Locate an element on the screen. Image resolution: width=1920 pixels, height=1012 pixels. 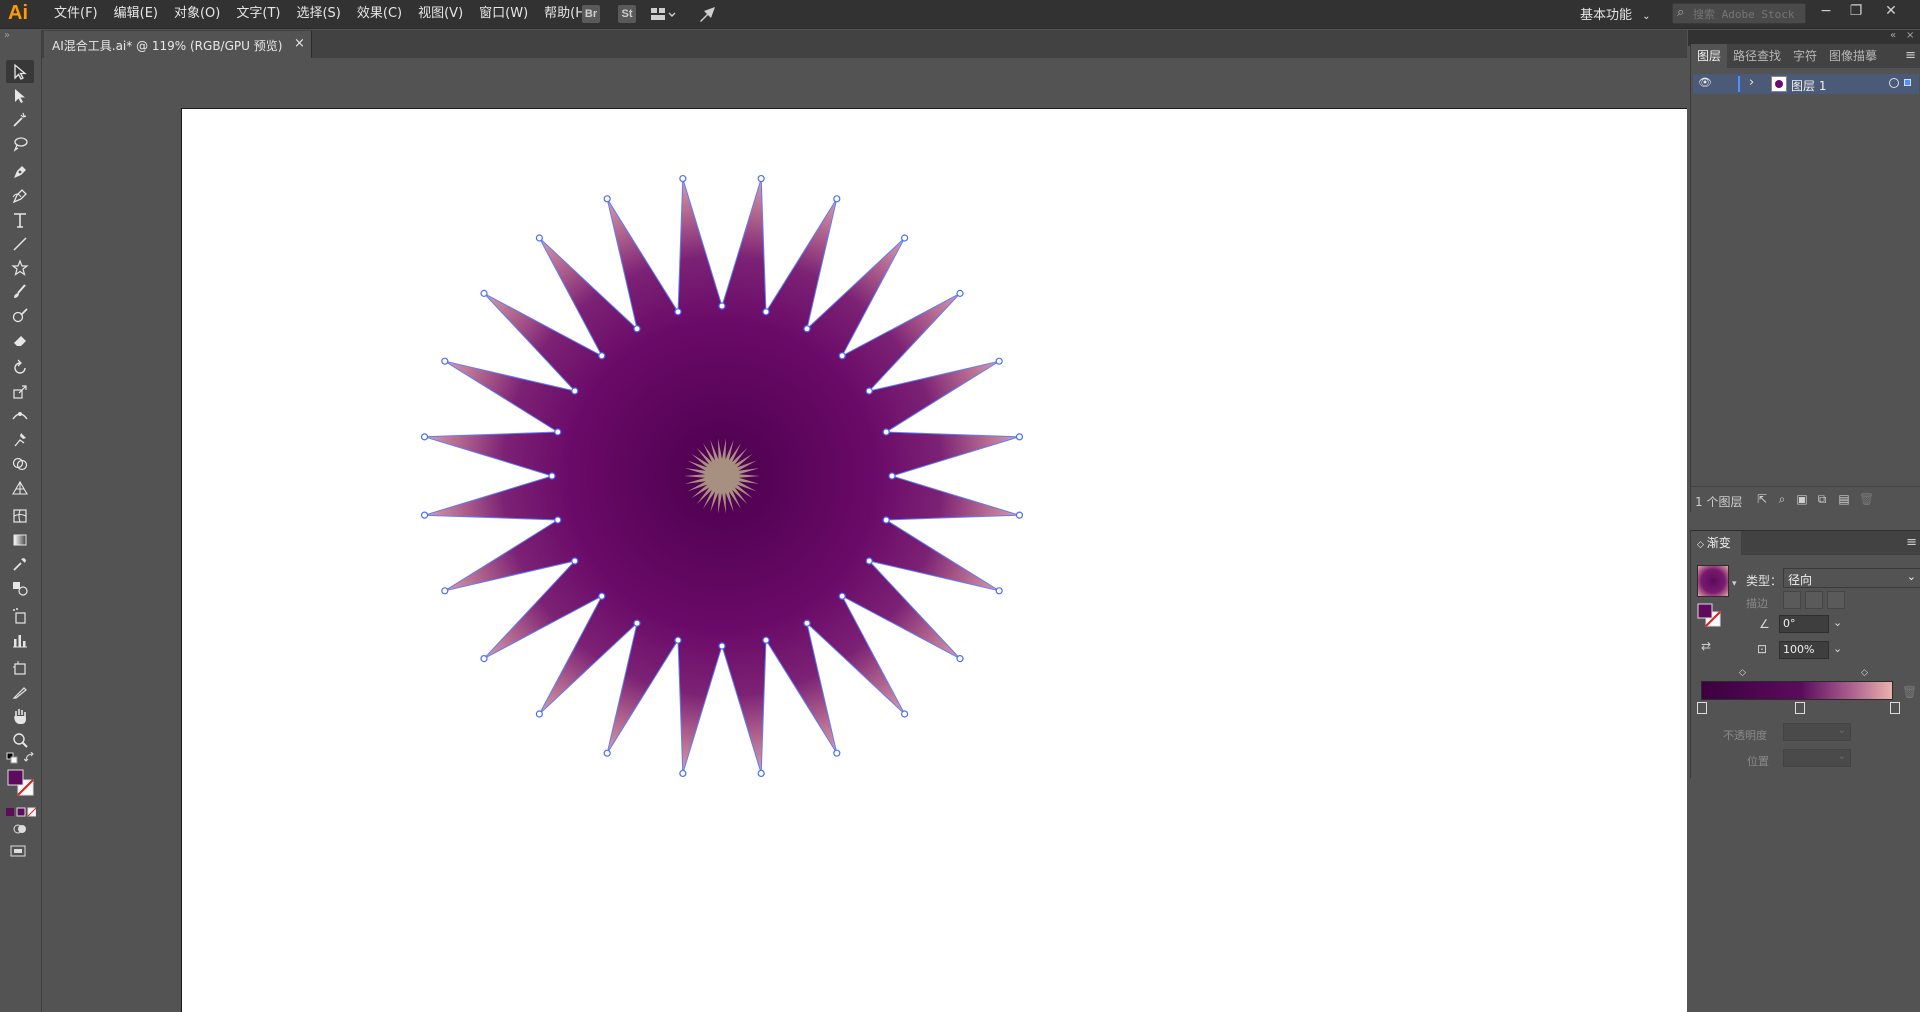
menu-view: 视图(V) is located at coordinates (440, 14).